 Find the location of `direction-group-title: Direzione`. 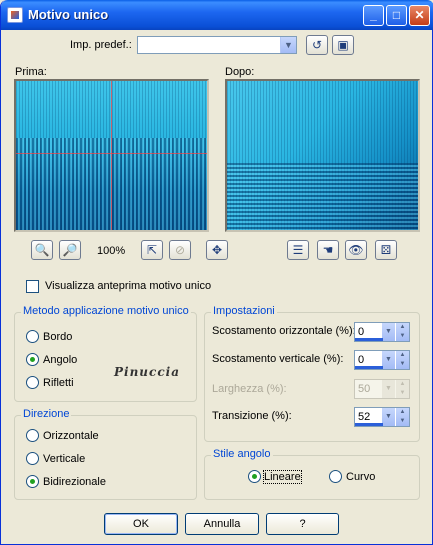

direction-group-title: Direzione is located at coordinates (46, 414).